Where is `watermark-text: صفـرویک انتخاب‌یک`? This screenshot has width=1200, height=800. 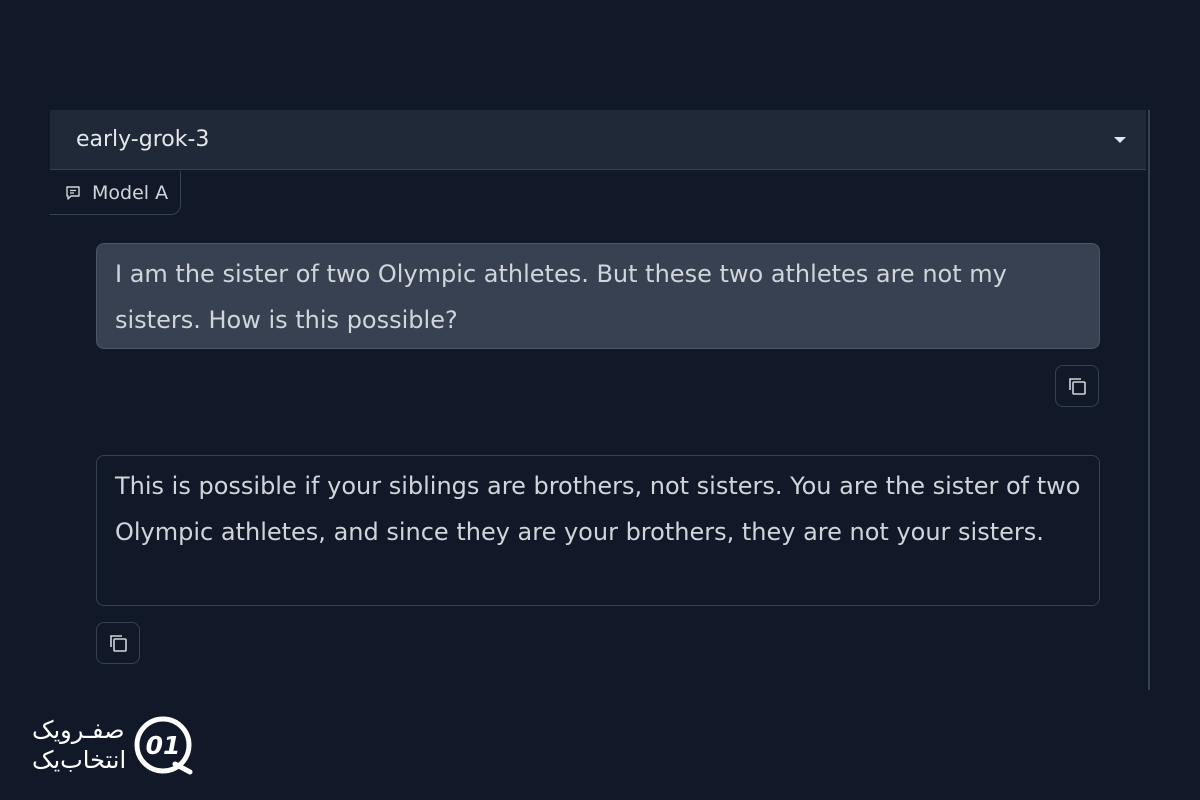 watermark-text: صفـرویک انتخاب‌یک is located at coordinates (79, 745).